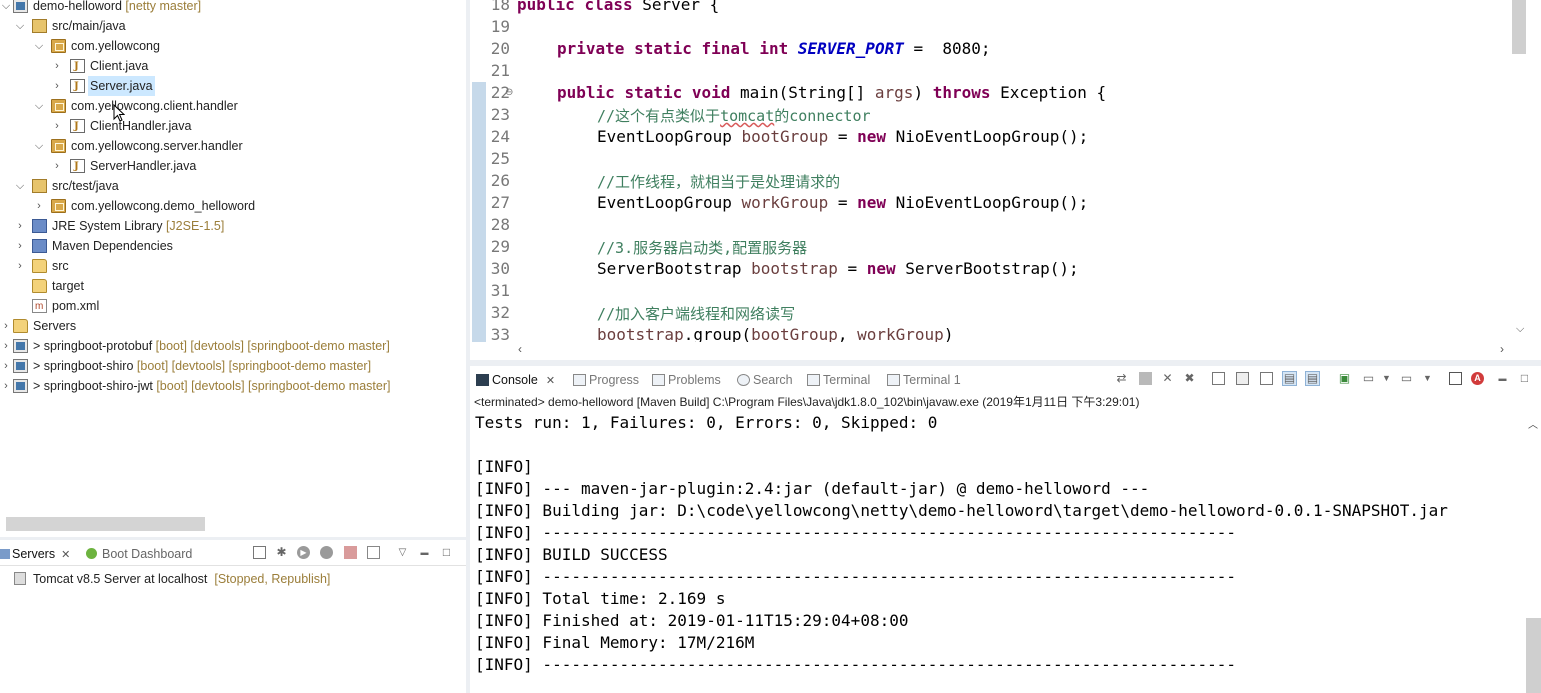 This screenshot has width=1541, height=693. What do you see at coordinates (500, 7) in the screenshot?
I see `line-number: 18` at bounding box center [500, 7].